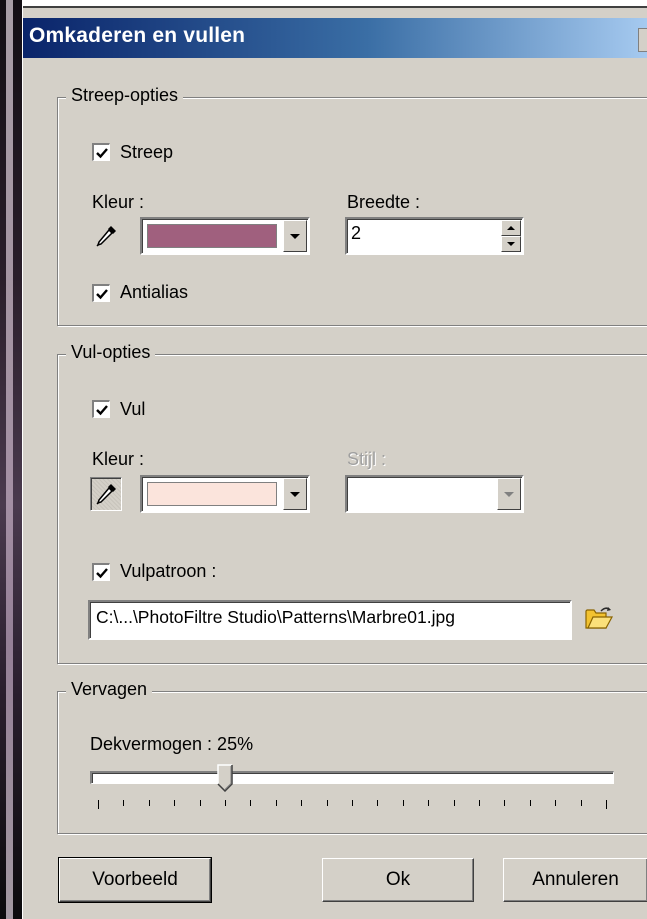 This screenshot has width=647, height=919. What do you see at coordinates (212, 494) in the screenshot?
I see `fill-color-swatch` at bounding box center [212, 494].